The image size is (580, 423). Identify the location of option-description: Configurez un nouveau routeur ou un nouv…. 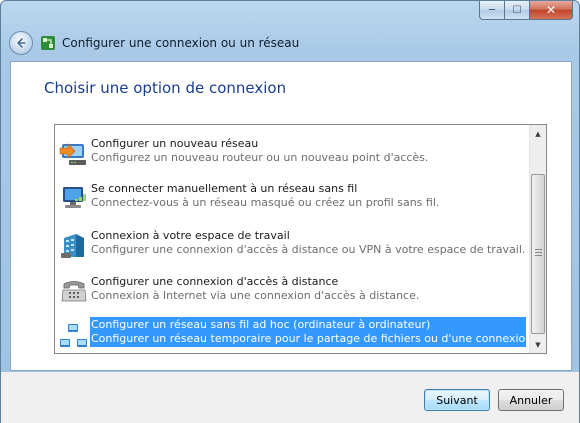
(260, 157).